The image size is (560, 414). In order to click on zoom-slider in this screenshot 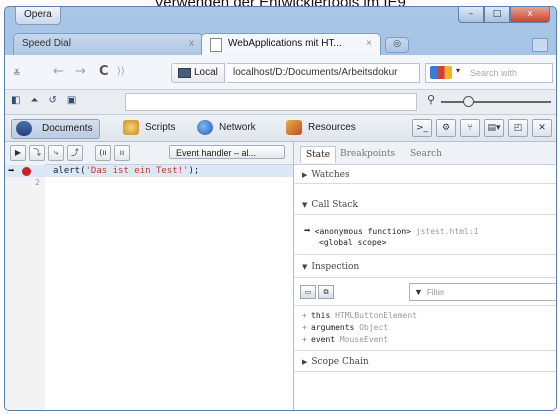, I will do `click(496, 101)`.